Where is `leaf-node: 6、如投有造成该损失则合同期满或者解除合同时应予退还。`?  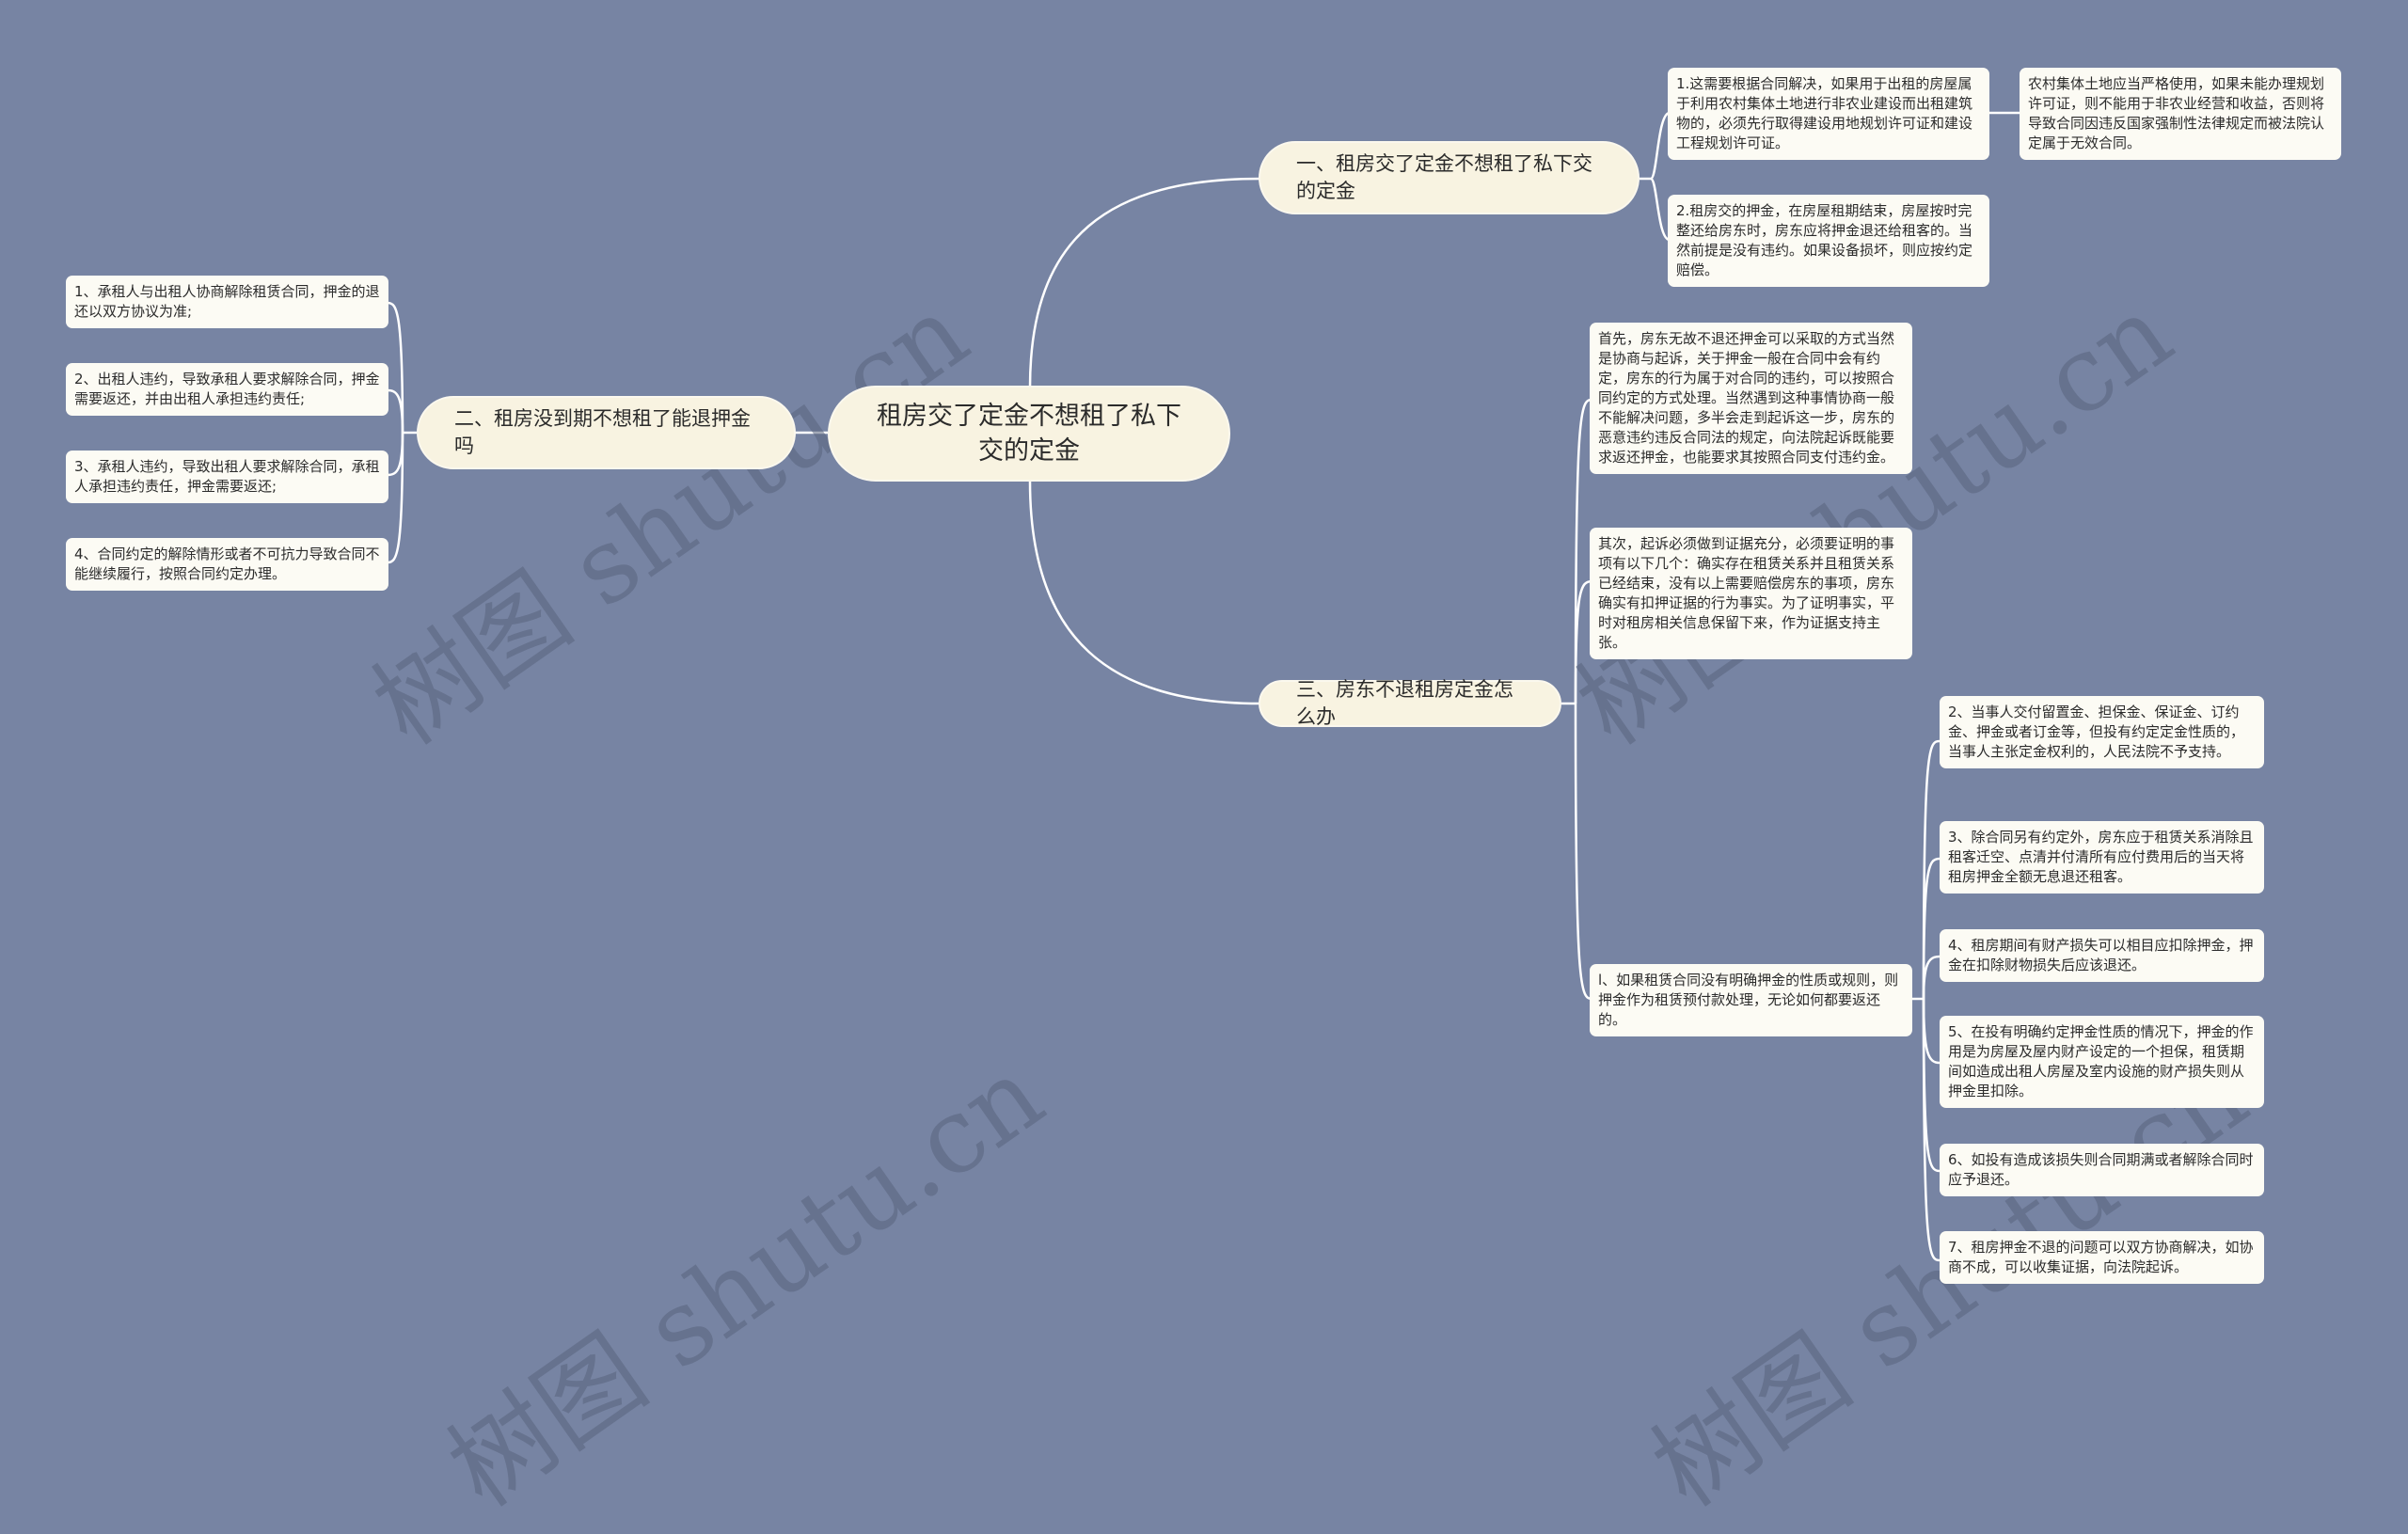
leaf-node: 6、如投有造成该损失则合同期满或者解除合同时应予退还。 is located at coordinates (2102, 1170).